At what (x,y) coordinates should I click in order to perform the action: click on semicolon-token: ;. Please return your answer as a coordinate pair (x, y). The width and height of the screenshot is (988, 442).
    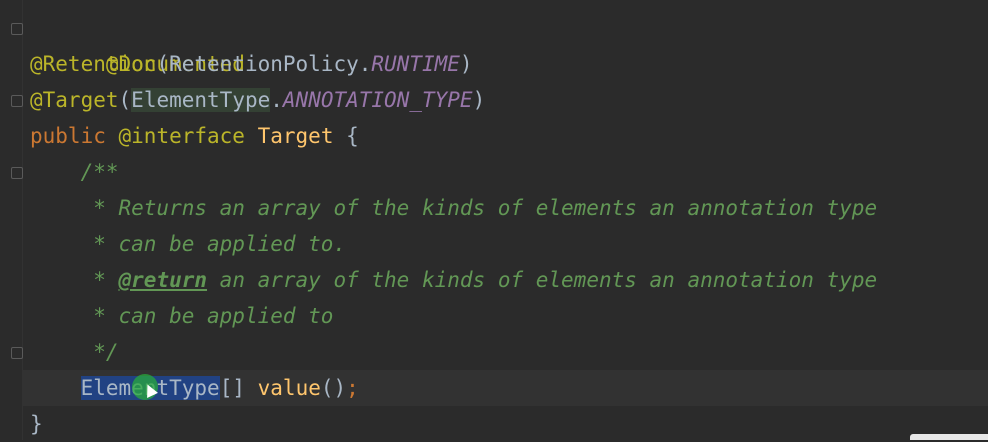
    Looking at the image, I should click on (352, 388).